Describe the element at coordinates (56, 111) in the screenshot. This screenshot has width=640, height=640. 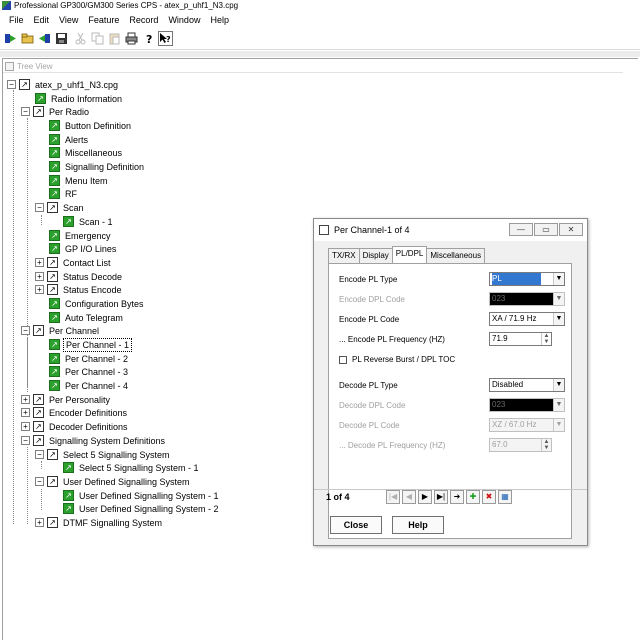
I see `tree-node-per-radio: − ↗ Per Radio` at that location.